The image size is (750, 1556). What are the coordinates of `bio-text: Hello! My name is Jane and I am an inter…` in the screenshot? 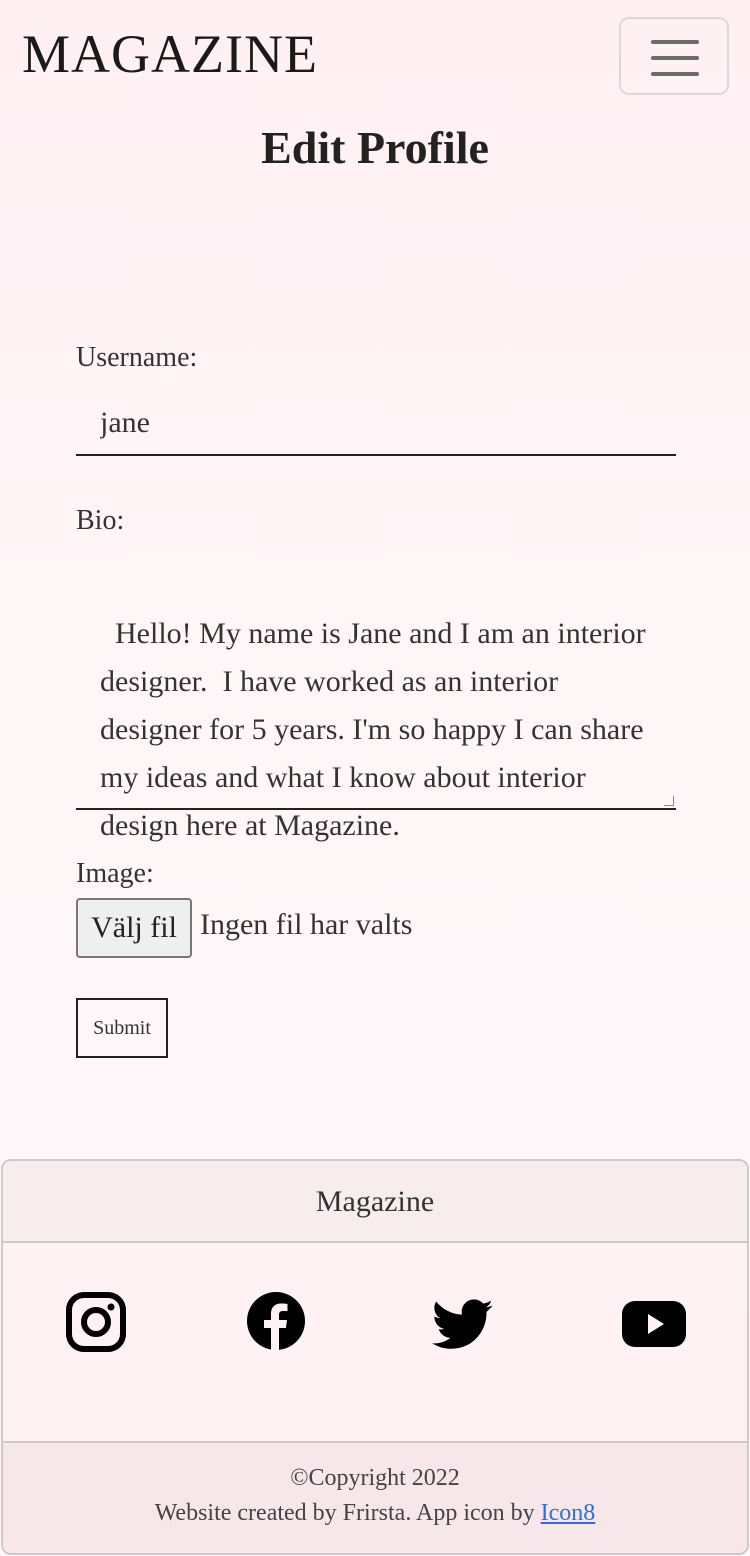 It's located at (377, 729).